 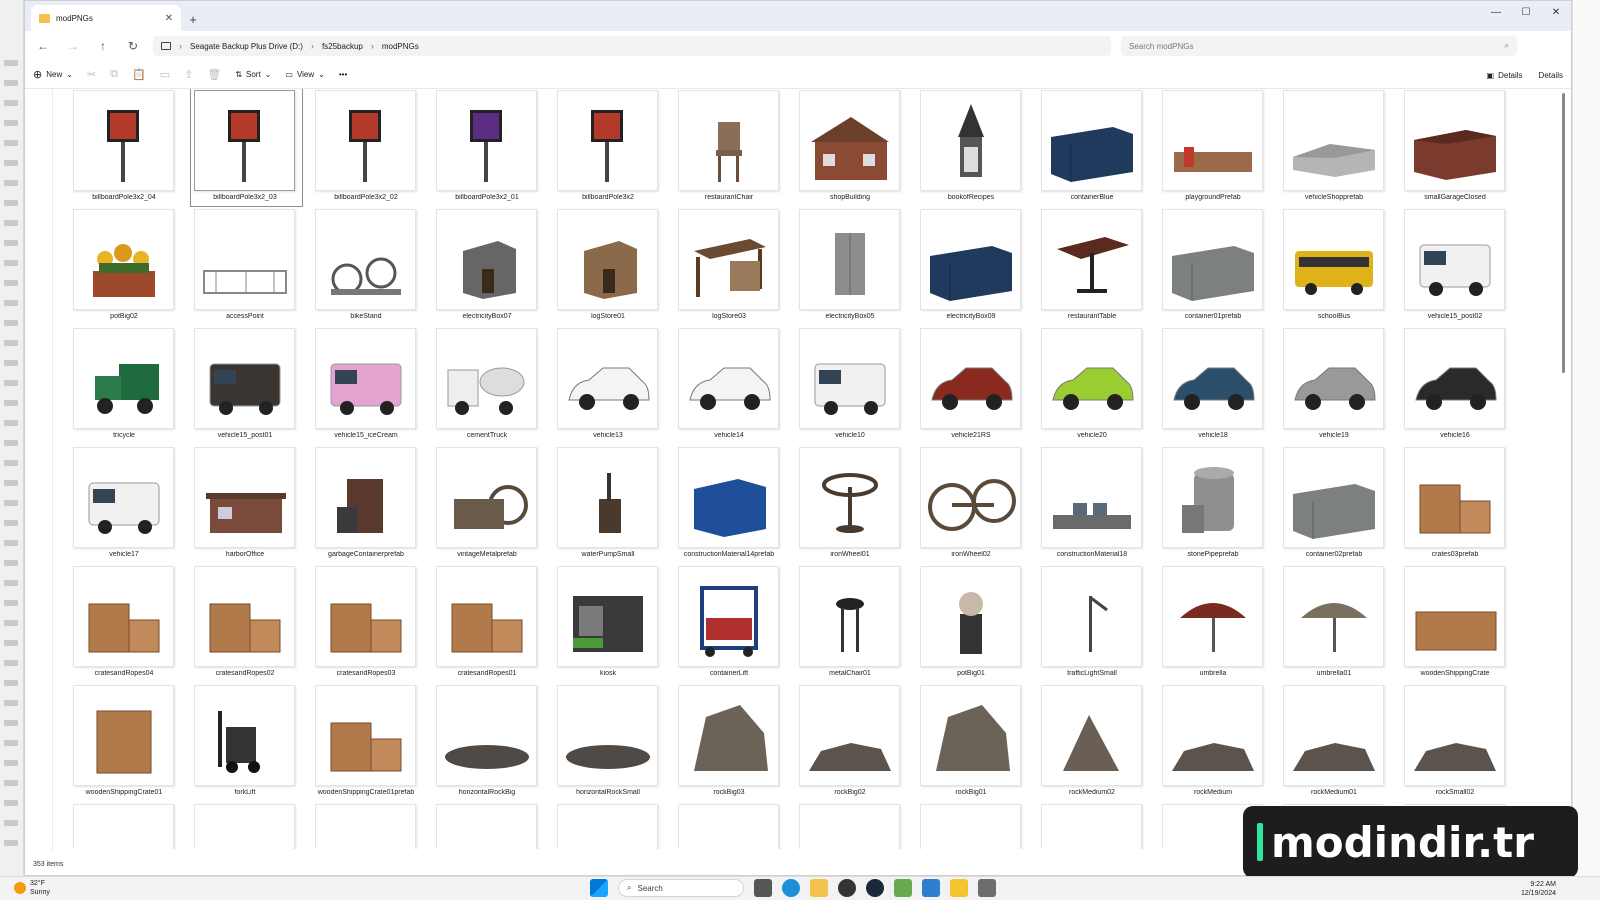 What do you see at coordinates (855, 743) in the screenshot?
I see `file-item: rockBig02` at bounding box center [855, 743].